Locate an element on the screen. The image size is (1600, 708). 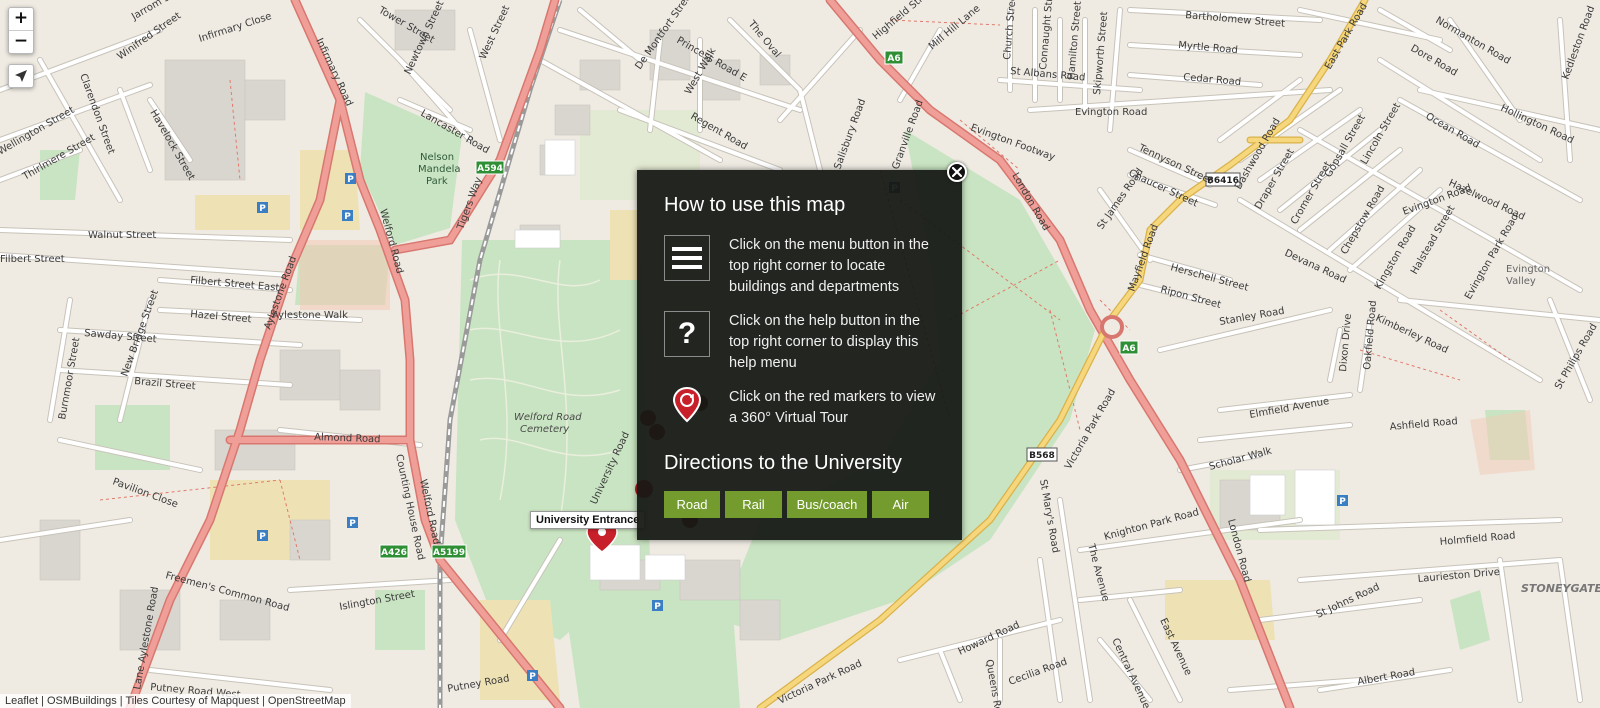
rail-directions-button: Rail is located at coordinates (753, 504).